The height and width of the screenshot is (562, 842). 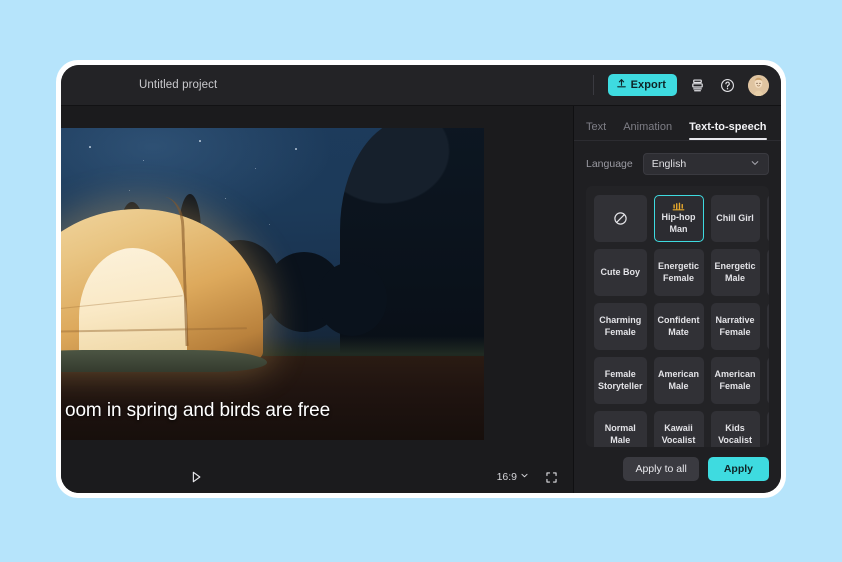 I want to click on panel-tabs: Text Animation Text-to-speech, so click(x=677, y=123).